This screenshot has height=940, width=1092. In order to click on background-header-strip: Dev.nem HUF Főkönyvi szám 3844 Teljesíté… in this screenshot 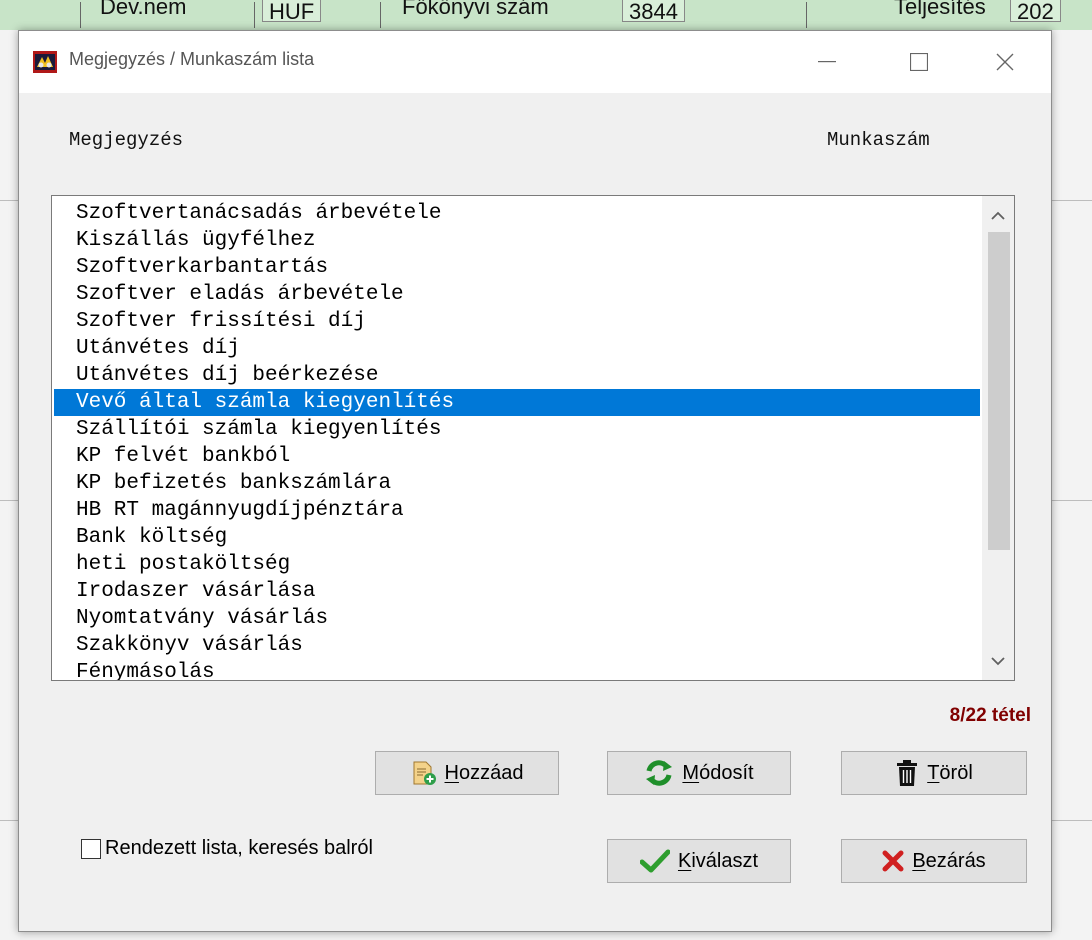, I will do `click(546, 15)`.